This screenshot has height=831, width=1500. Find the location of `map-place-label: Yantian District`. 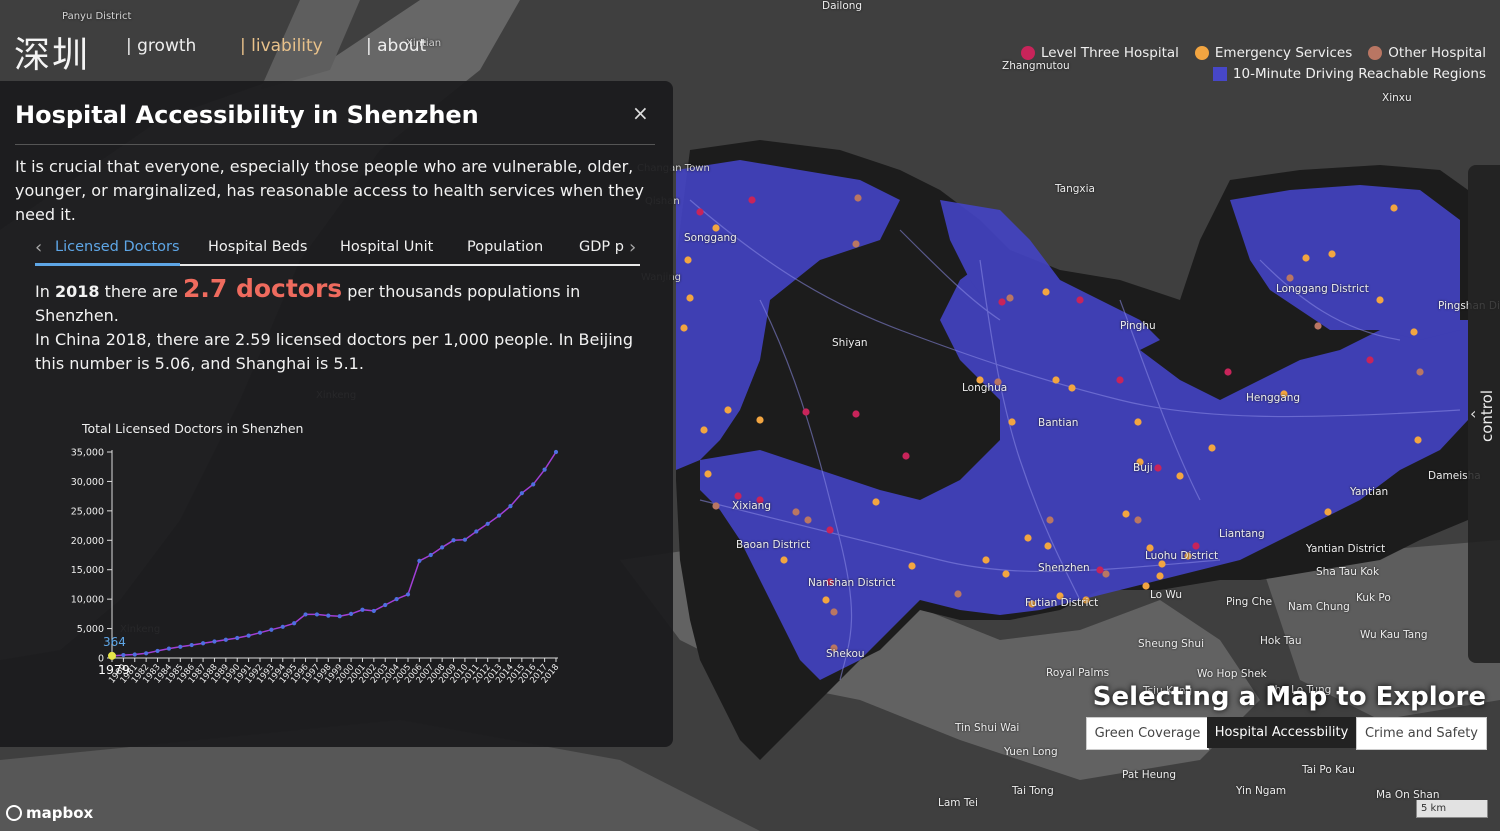

map-place-label: Yantian District is located at coordinates (1346, 549).